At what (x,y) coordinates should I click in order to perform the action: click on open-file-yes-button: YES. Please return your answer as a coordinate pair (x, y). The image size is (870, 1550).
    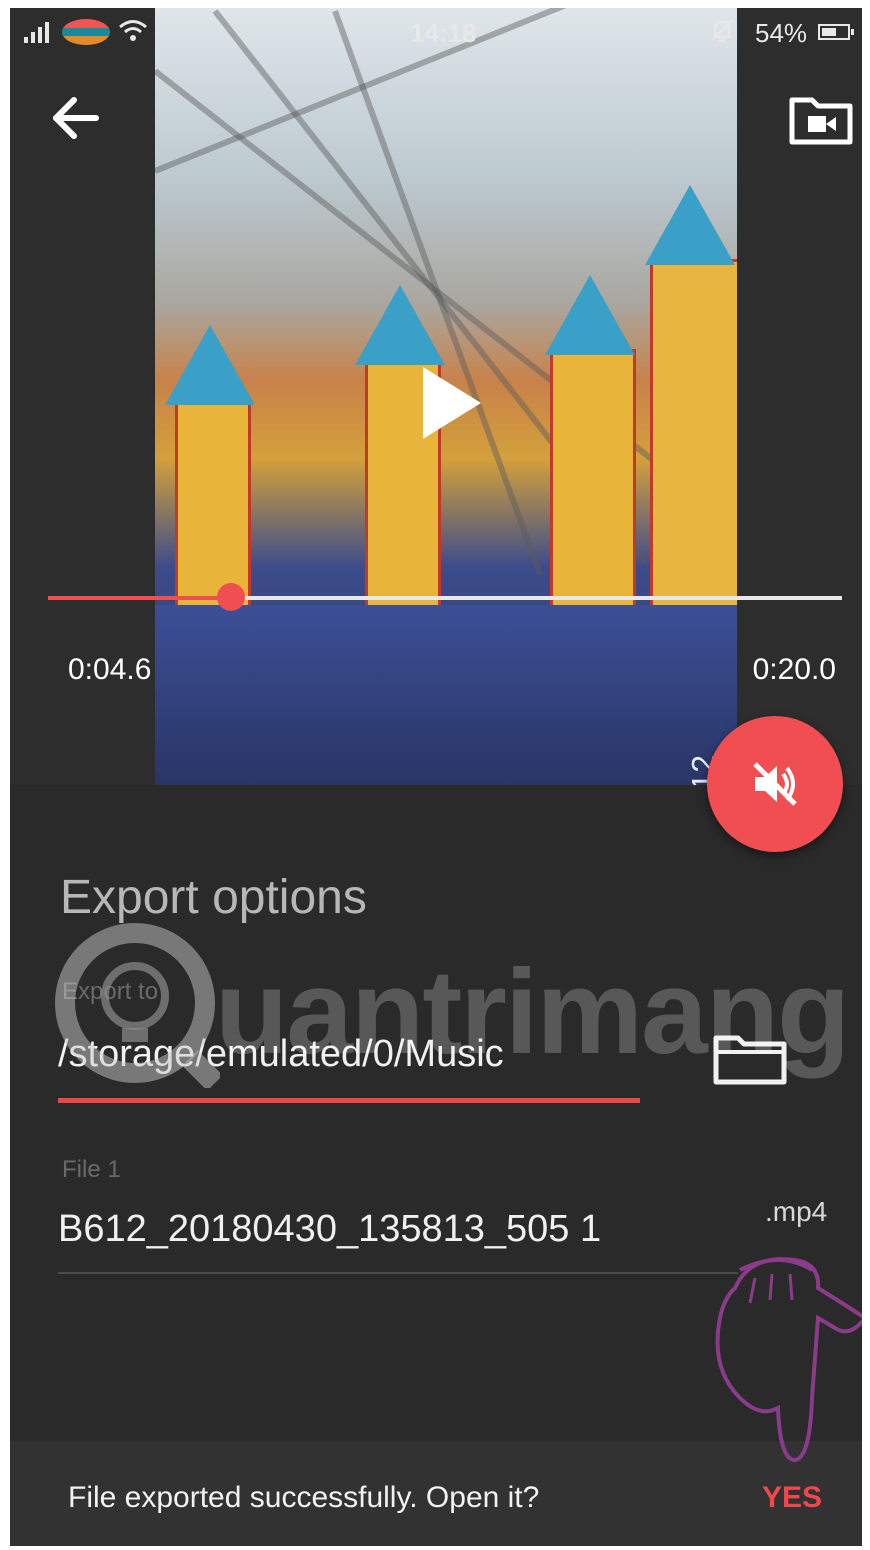
    Looking at the image, I should click on (792, 1498).